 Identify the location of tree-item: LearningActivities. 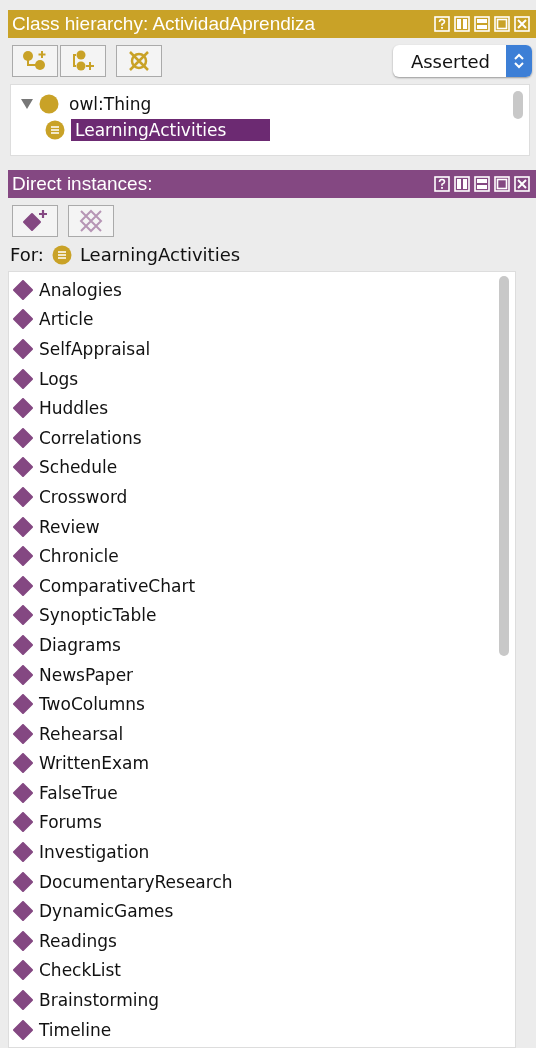
(171, 130).